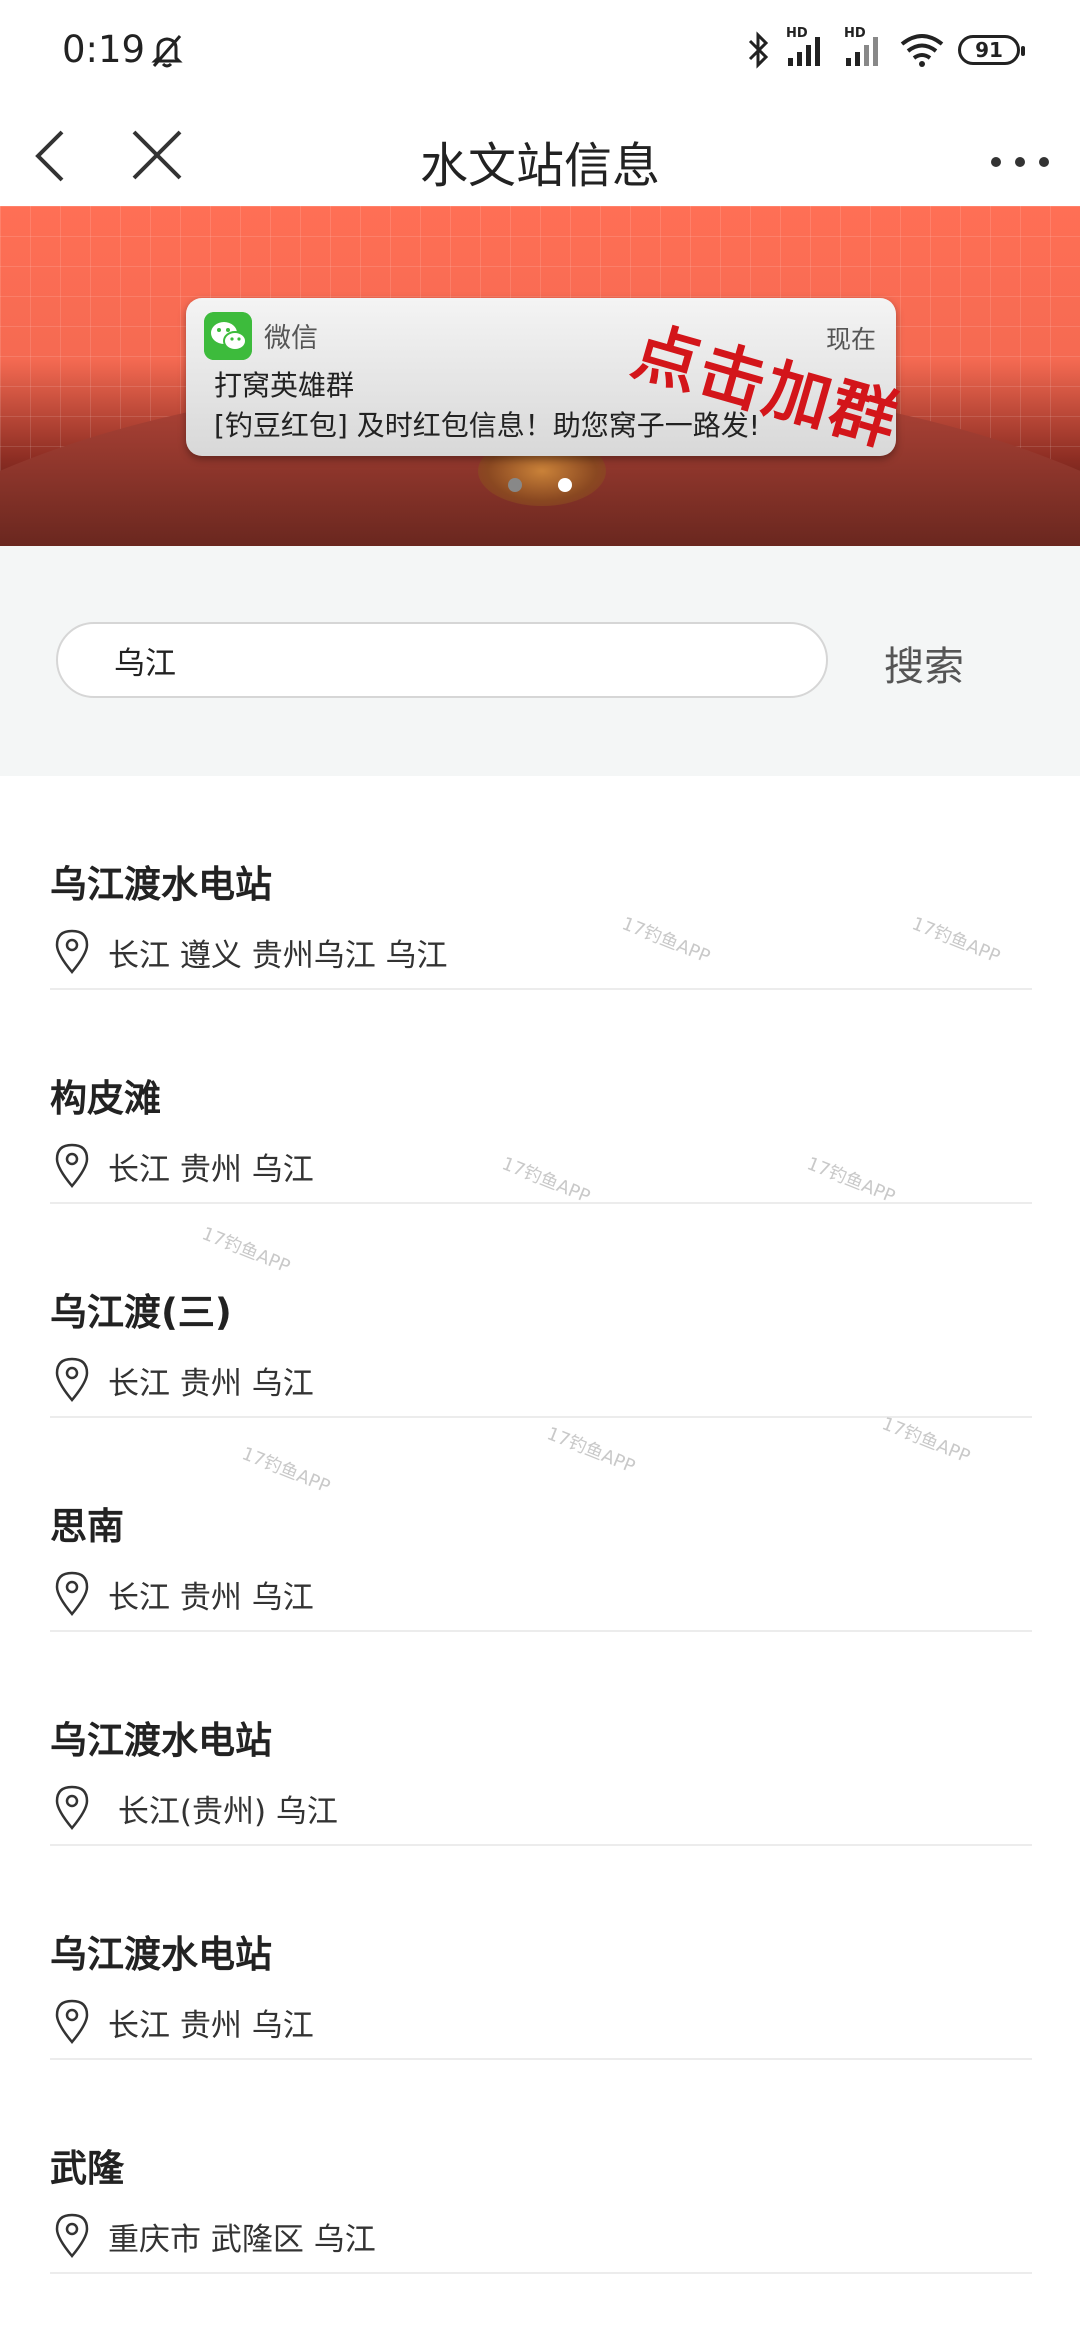 This screenshot has height=2340, width=1080. I want to click on bluetooth-icon, so click(758, 50).